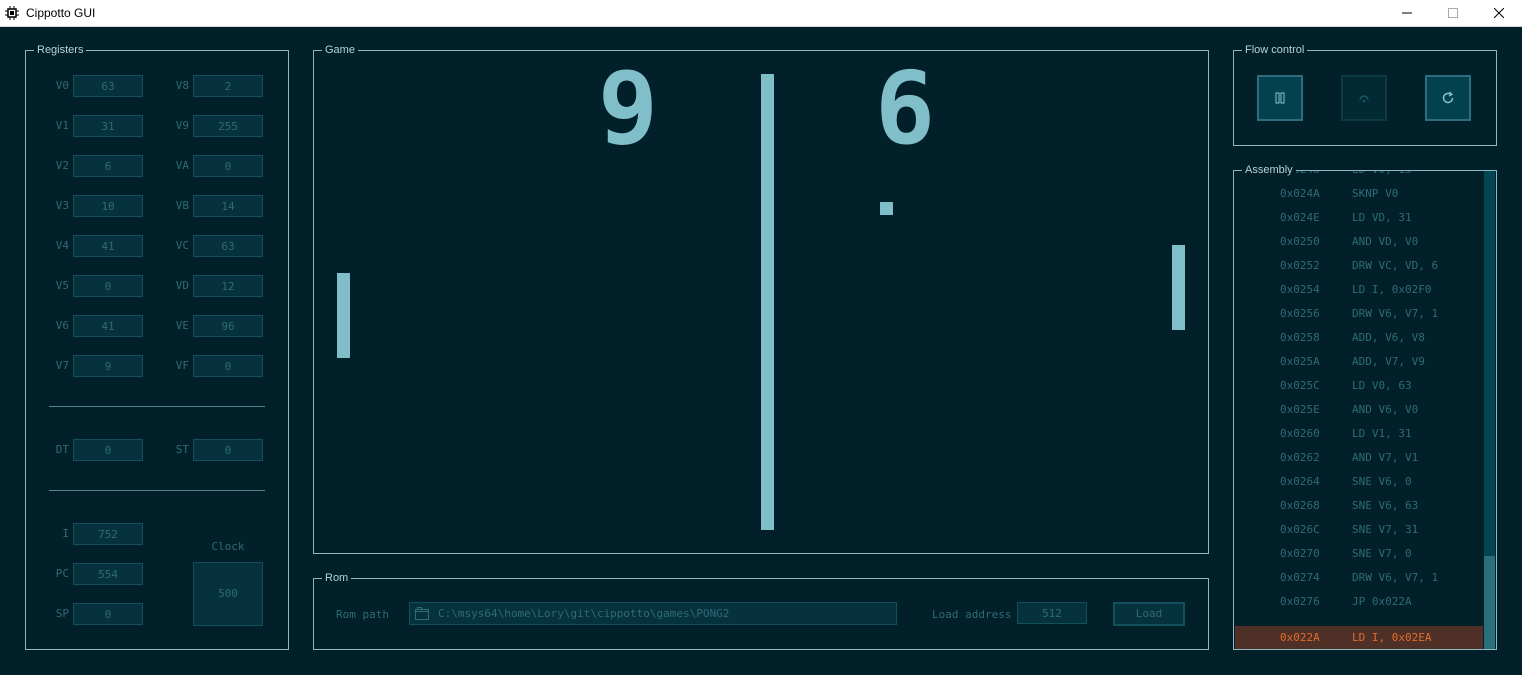 The width and height of the screenshot is (1522, 675). I want to click on load-address-label: Load address, so click(972, 614).